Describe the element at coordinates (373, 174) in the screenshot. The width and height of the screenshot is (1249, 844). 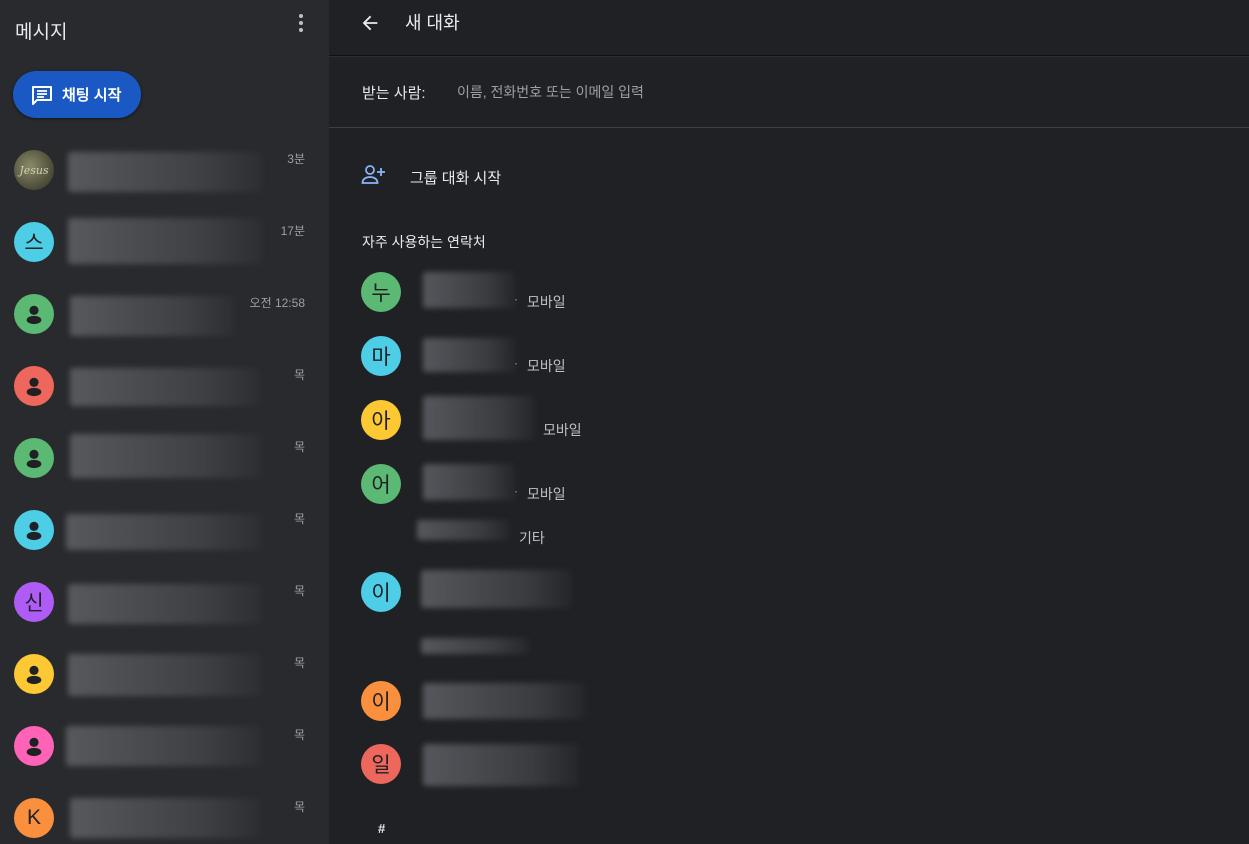
I see `person-add-icon` at that location.